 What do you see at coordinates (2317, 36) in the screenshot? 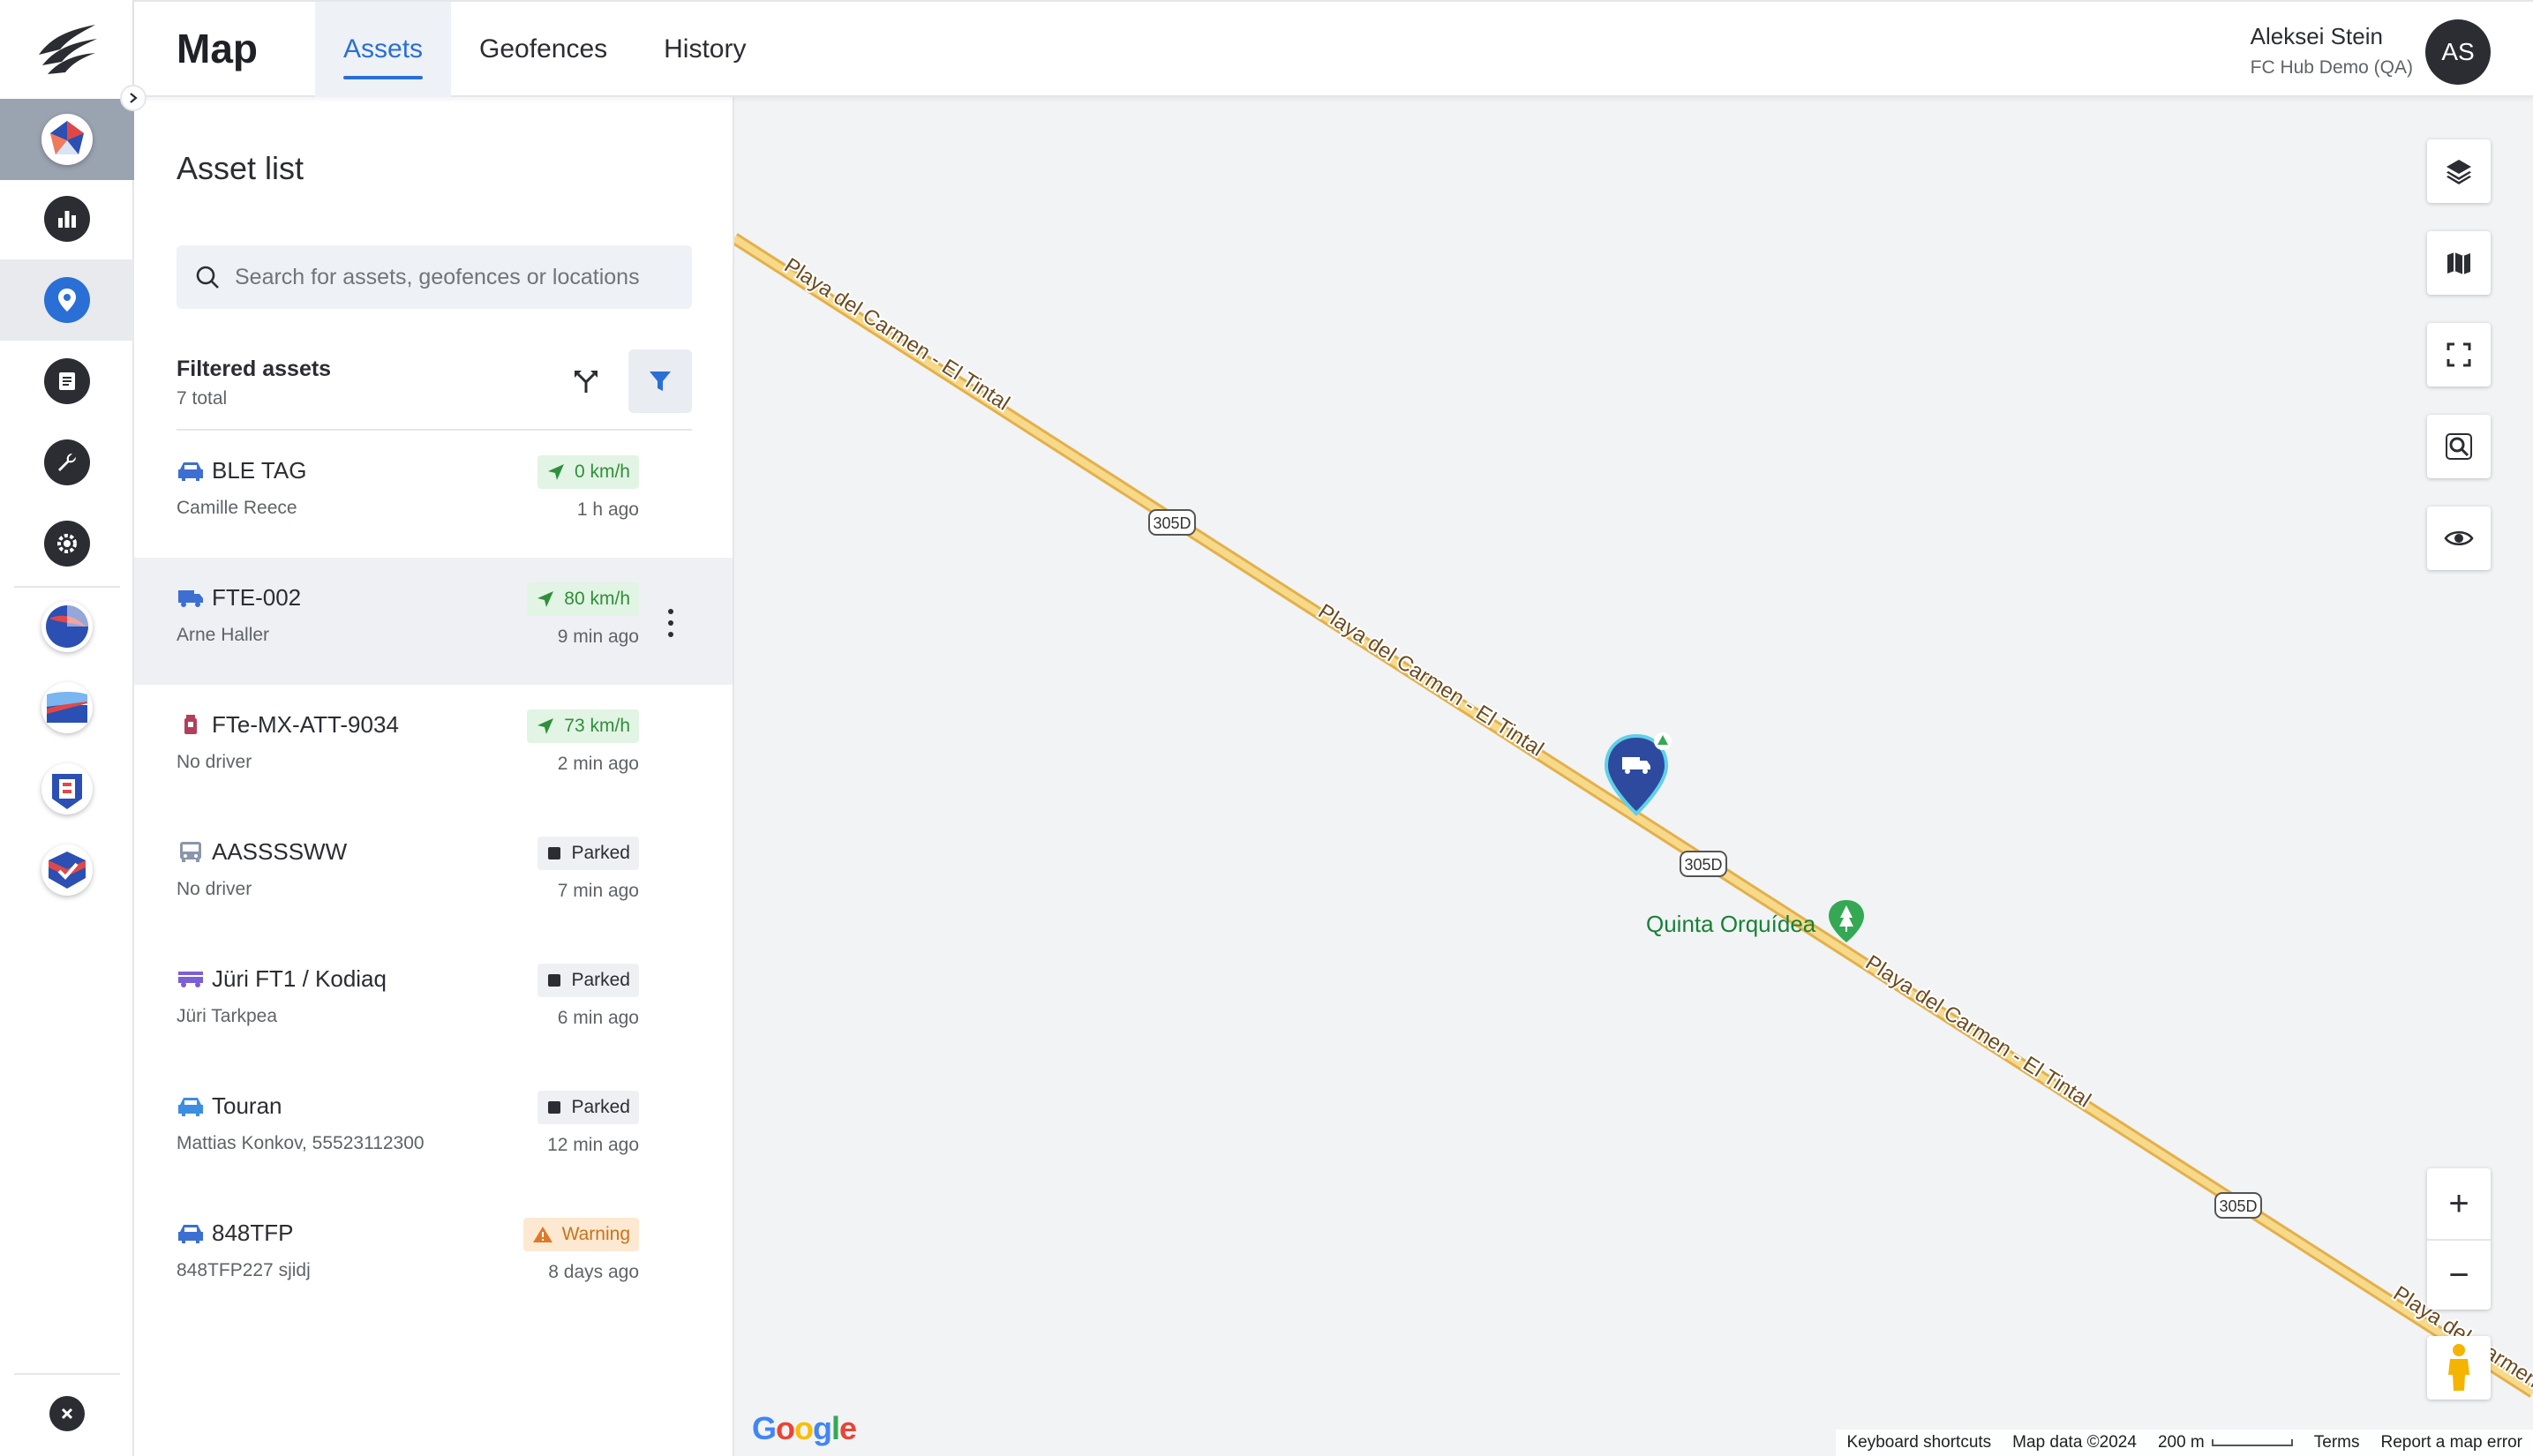
I see `user-name: Aleksei Stein` at bounding box center [2317, 36].